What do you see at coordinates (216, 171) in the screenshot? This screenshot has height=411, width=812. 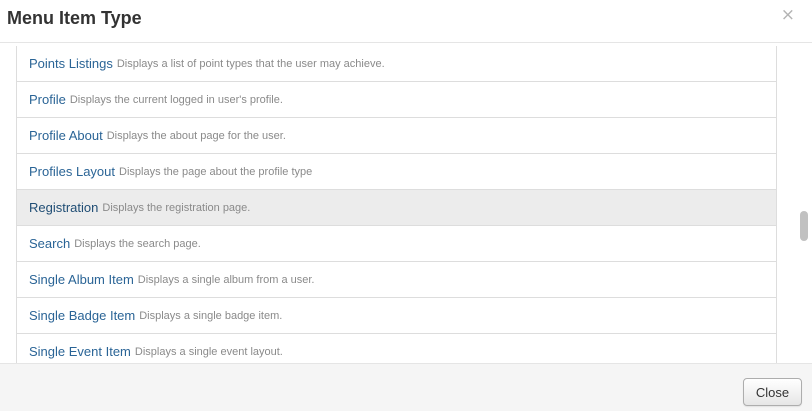 I see `menu-item-type-description: Displays the page about the profile type` at bounding box center [216, 171].